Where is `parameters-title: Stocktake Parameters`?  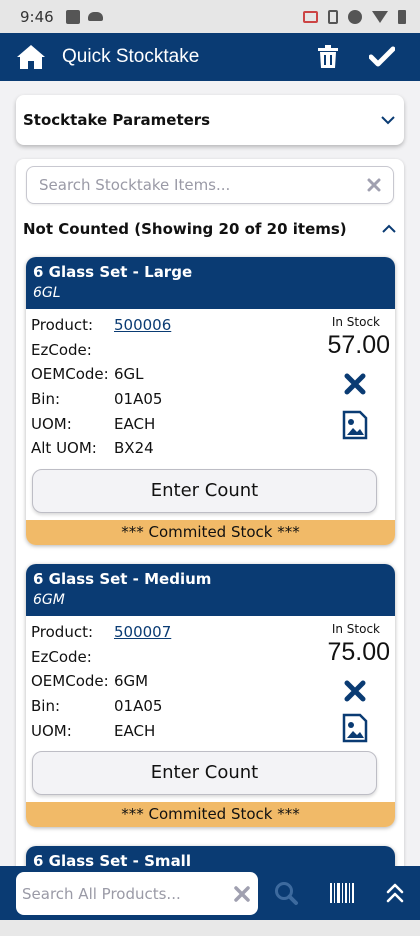 parameters-title: Stocktake Parameters is located at coordinates (117, 120).